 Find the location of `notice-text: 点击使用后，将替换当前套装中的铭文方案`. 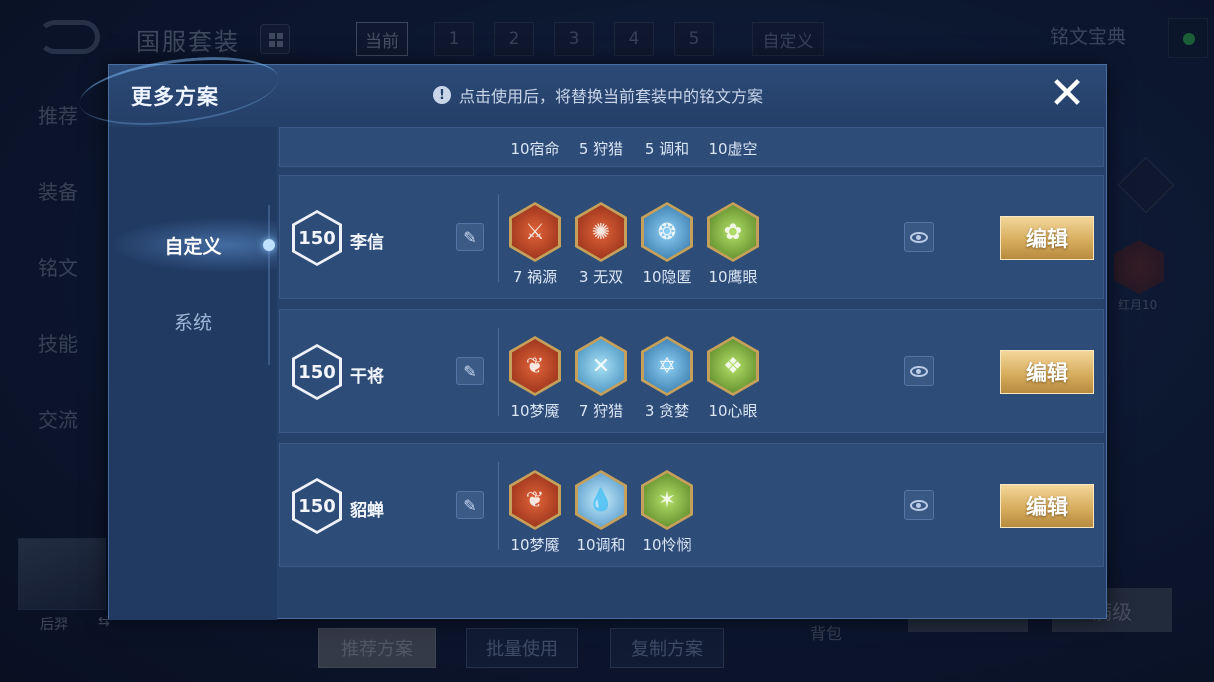

notice-text: 点击使用后，将替换当前套装中的铭文方案 is located at coordinates (611, 96).